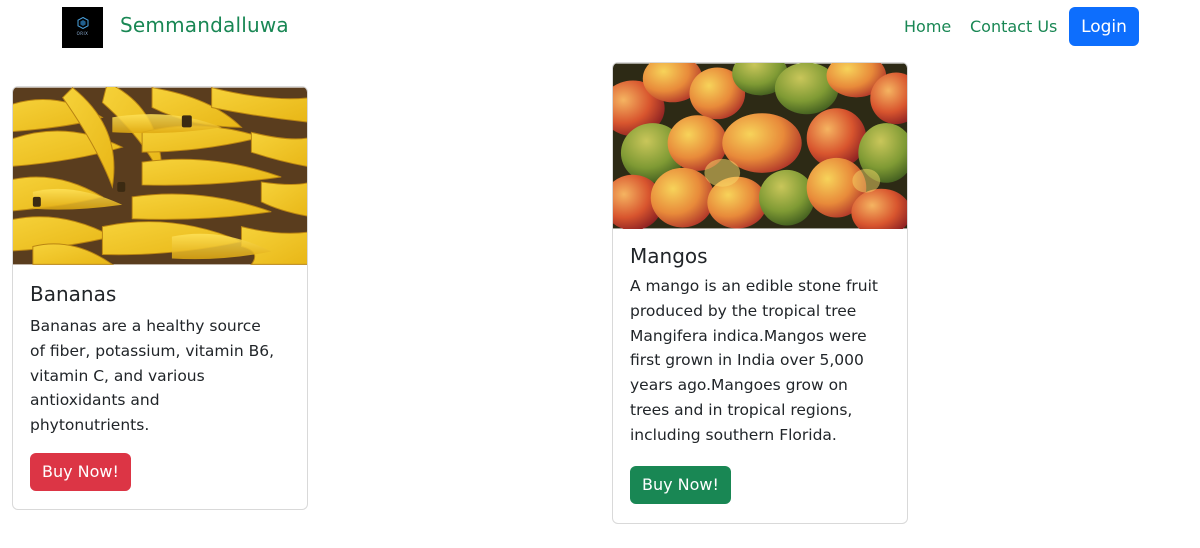 This screenshot has height=548, width=1200. Describe the element at coordinates (741, 409) in the screenshot. I see `card-description-line: trees and in tropical regions,` at that location.